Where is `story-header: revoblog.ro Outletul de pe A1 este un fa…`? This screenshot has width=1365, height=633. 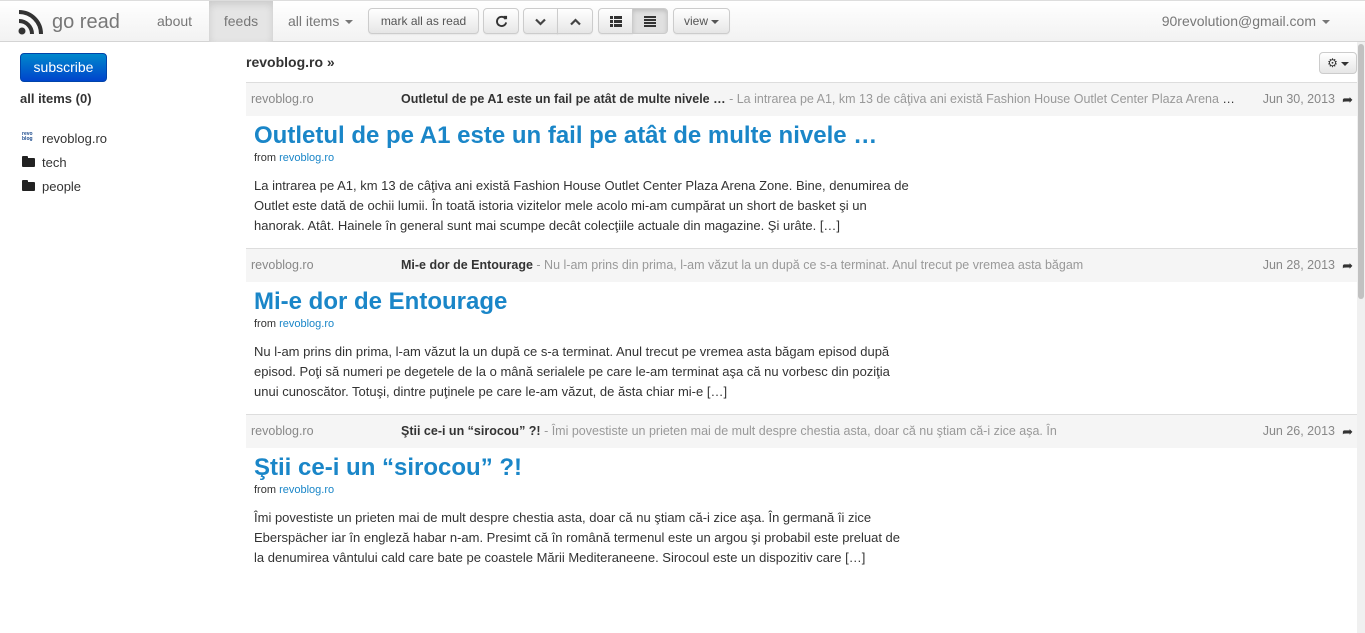 story-header: revoblog.ro Outletul de pe A1 este un fa… is located at coordinates (801, 99).